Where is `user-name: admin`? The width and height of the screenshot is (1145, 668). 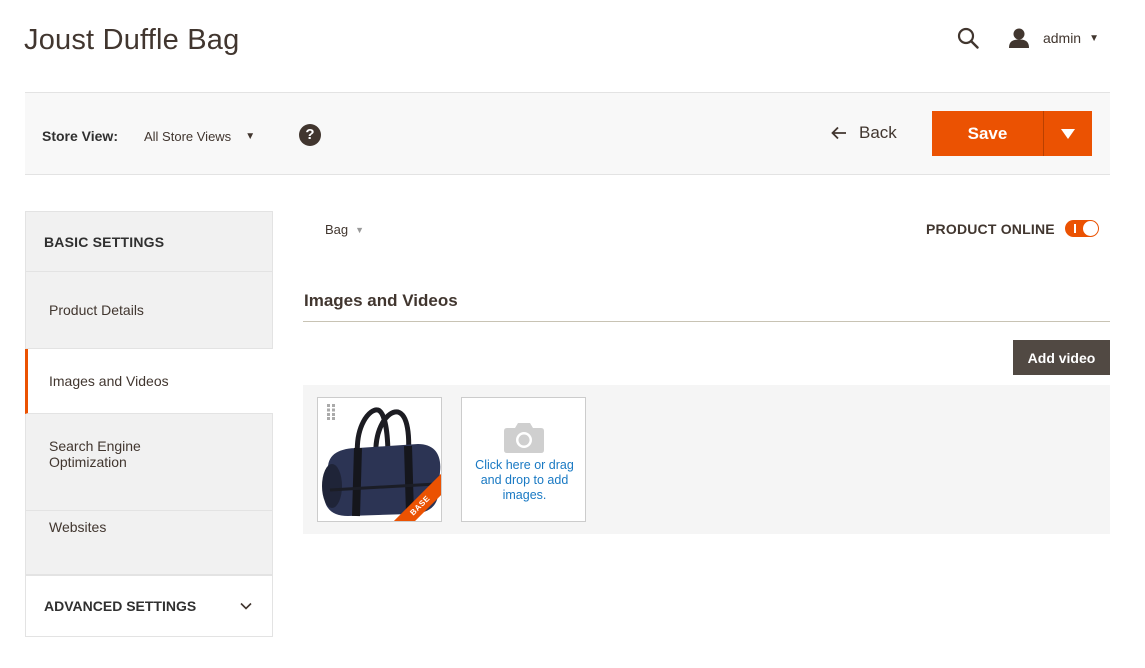
user-name: admin is located at coordinates (1062, 38).